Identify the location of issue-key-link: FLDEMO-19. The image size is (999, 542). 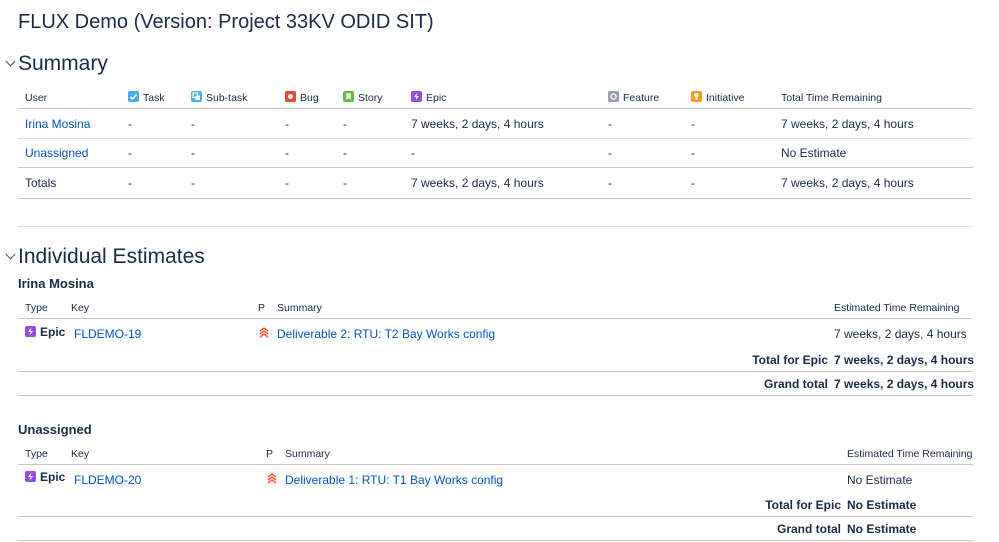
(107, 334).